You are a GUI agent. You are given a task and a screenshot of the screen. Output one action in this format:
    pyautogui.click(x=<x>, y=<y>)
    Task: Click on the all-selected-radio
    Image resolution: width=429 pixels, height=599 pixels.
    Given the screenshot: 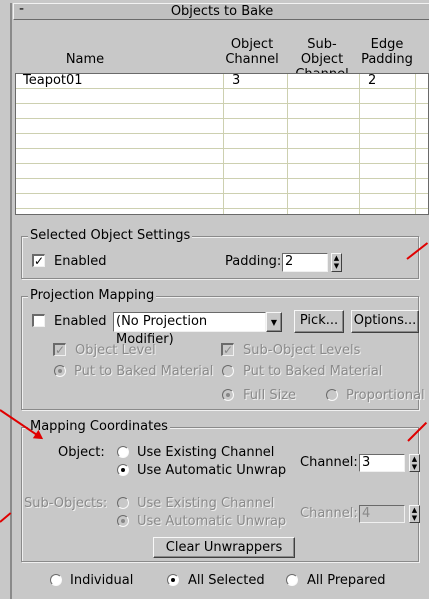 What is the action you would take?
    pyautogui.click(x=173, y=580)
    